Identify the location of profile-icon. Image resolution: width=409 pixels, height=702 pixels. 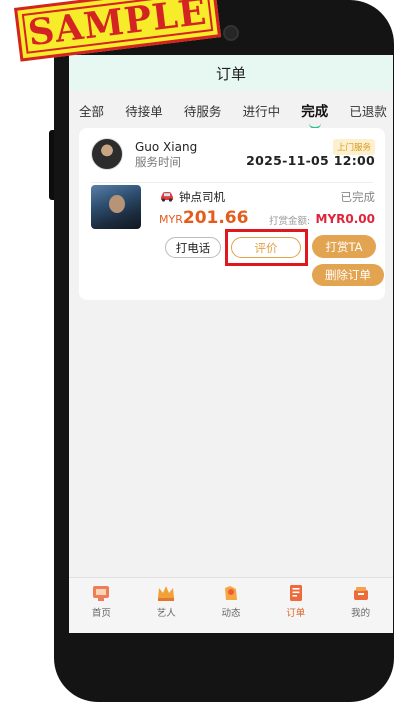
(360, 593).